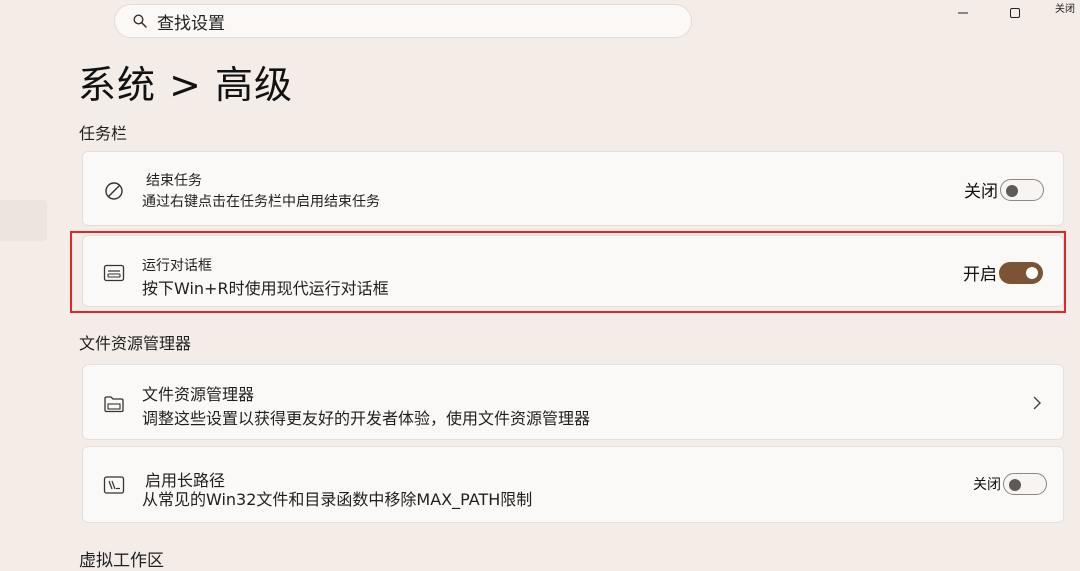 The image size is (1080, 571). What do you see at coordinates (261, 202) in the screenshot?
I see `setting-description: 通过右键点击在任务栏中启用结束任务` at bounding box center [261, 202].